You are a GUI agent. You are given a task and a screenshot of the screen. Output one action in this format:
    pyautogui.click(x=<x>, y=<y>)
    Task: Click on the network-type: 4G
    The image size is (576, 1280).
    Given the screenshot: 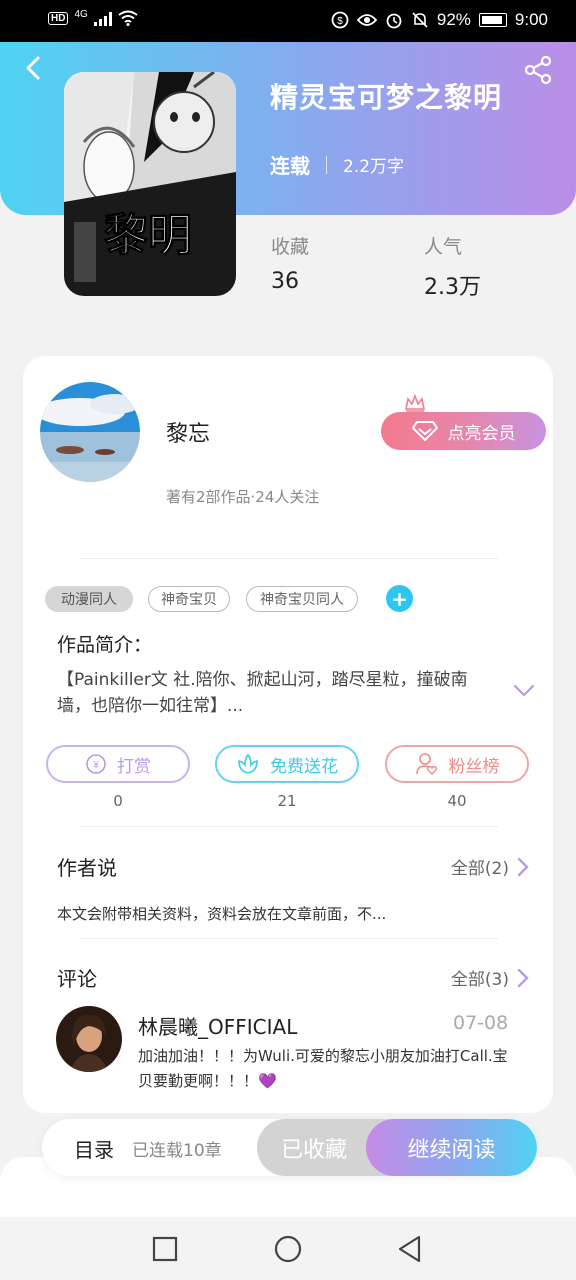 What is the action you would take?
    pyautogui.click(x=81, y=14)
    